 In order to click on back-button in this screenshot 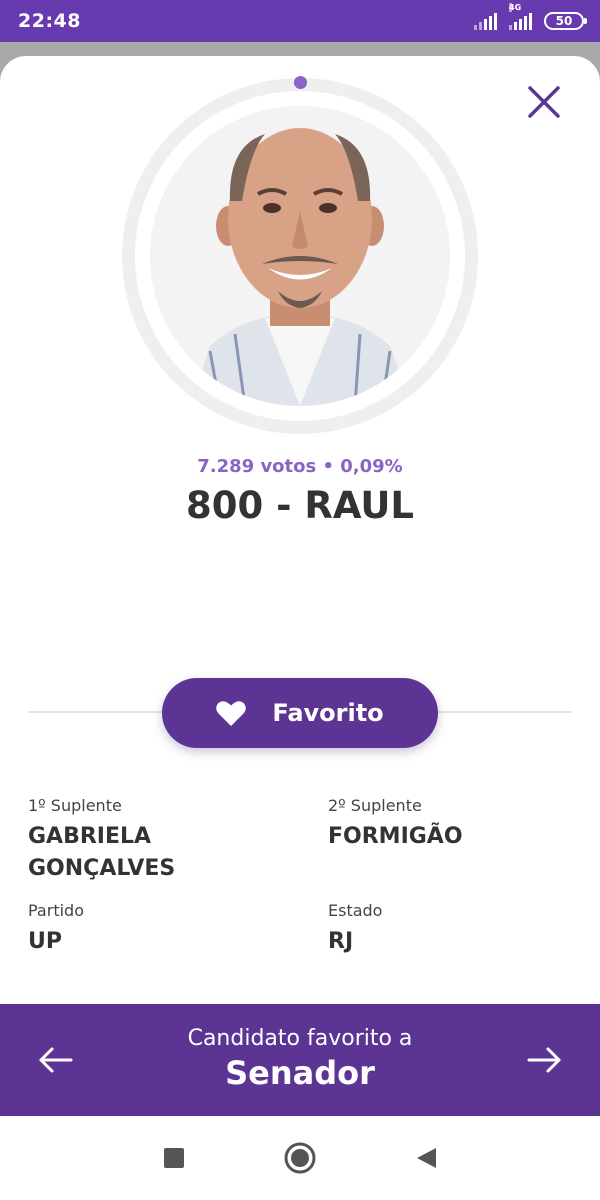, I will do `click(426, 1158)`.